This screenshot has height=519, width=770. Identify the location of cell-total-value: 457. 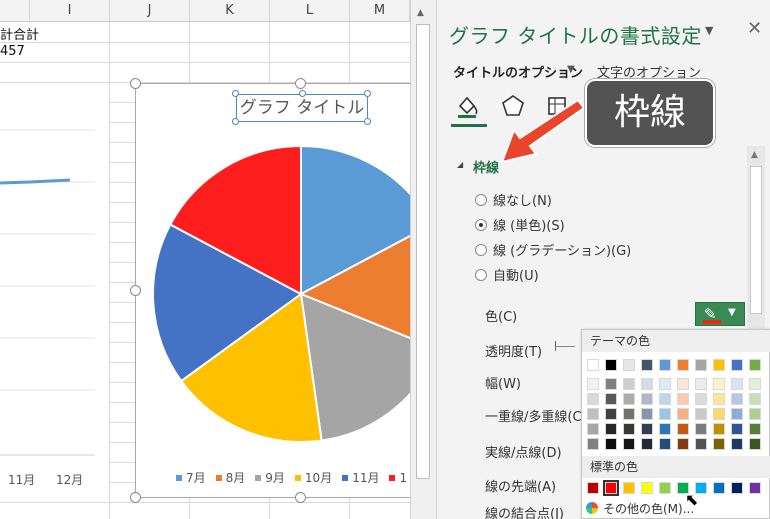
(12, 51).